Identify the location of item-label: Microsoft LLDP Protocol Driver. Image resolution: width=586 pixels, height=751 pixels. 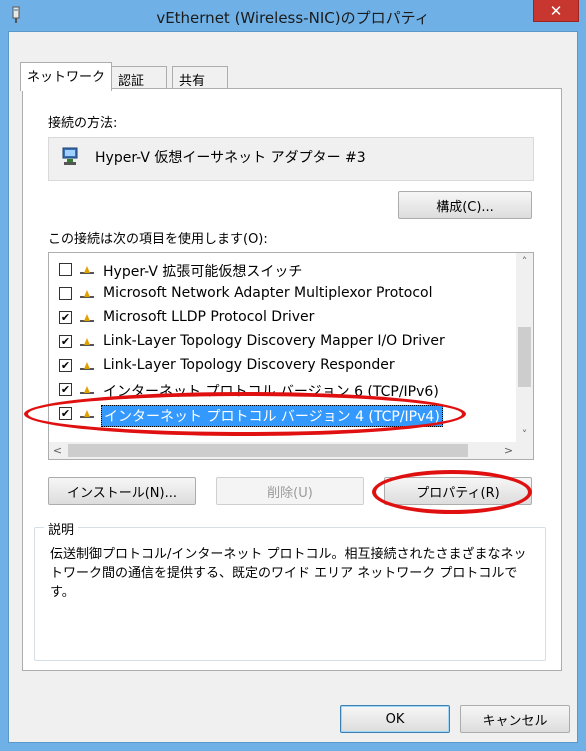
(209, 317).